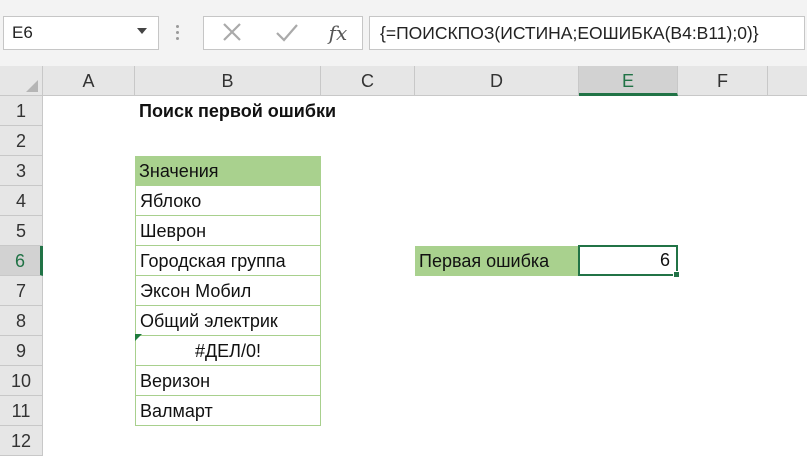 The width and height of the screenshot is (807, 456). Describe the element at coordinates (497, 261) in the screenshot. I see `result-label: Первая ошибка` at that location.